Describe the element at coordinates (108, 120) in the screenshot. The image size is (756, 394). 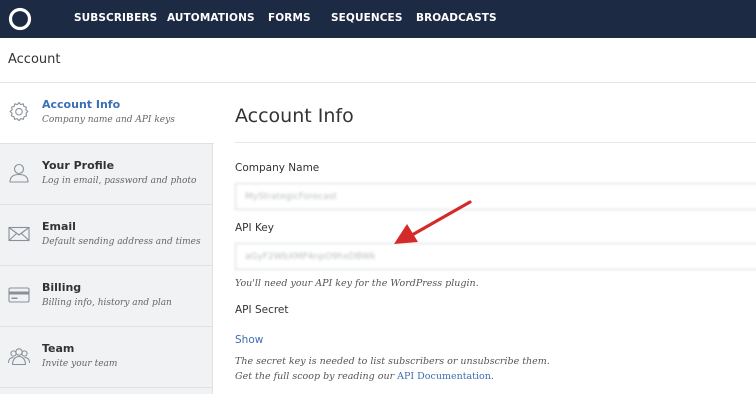
I see `sidebar-item-subtitle: Company name and API keys` at that location.